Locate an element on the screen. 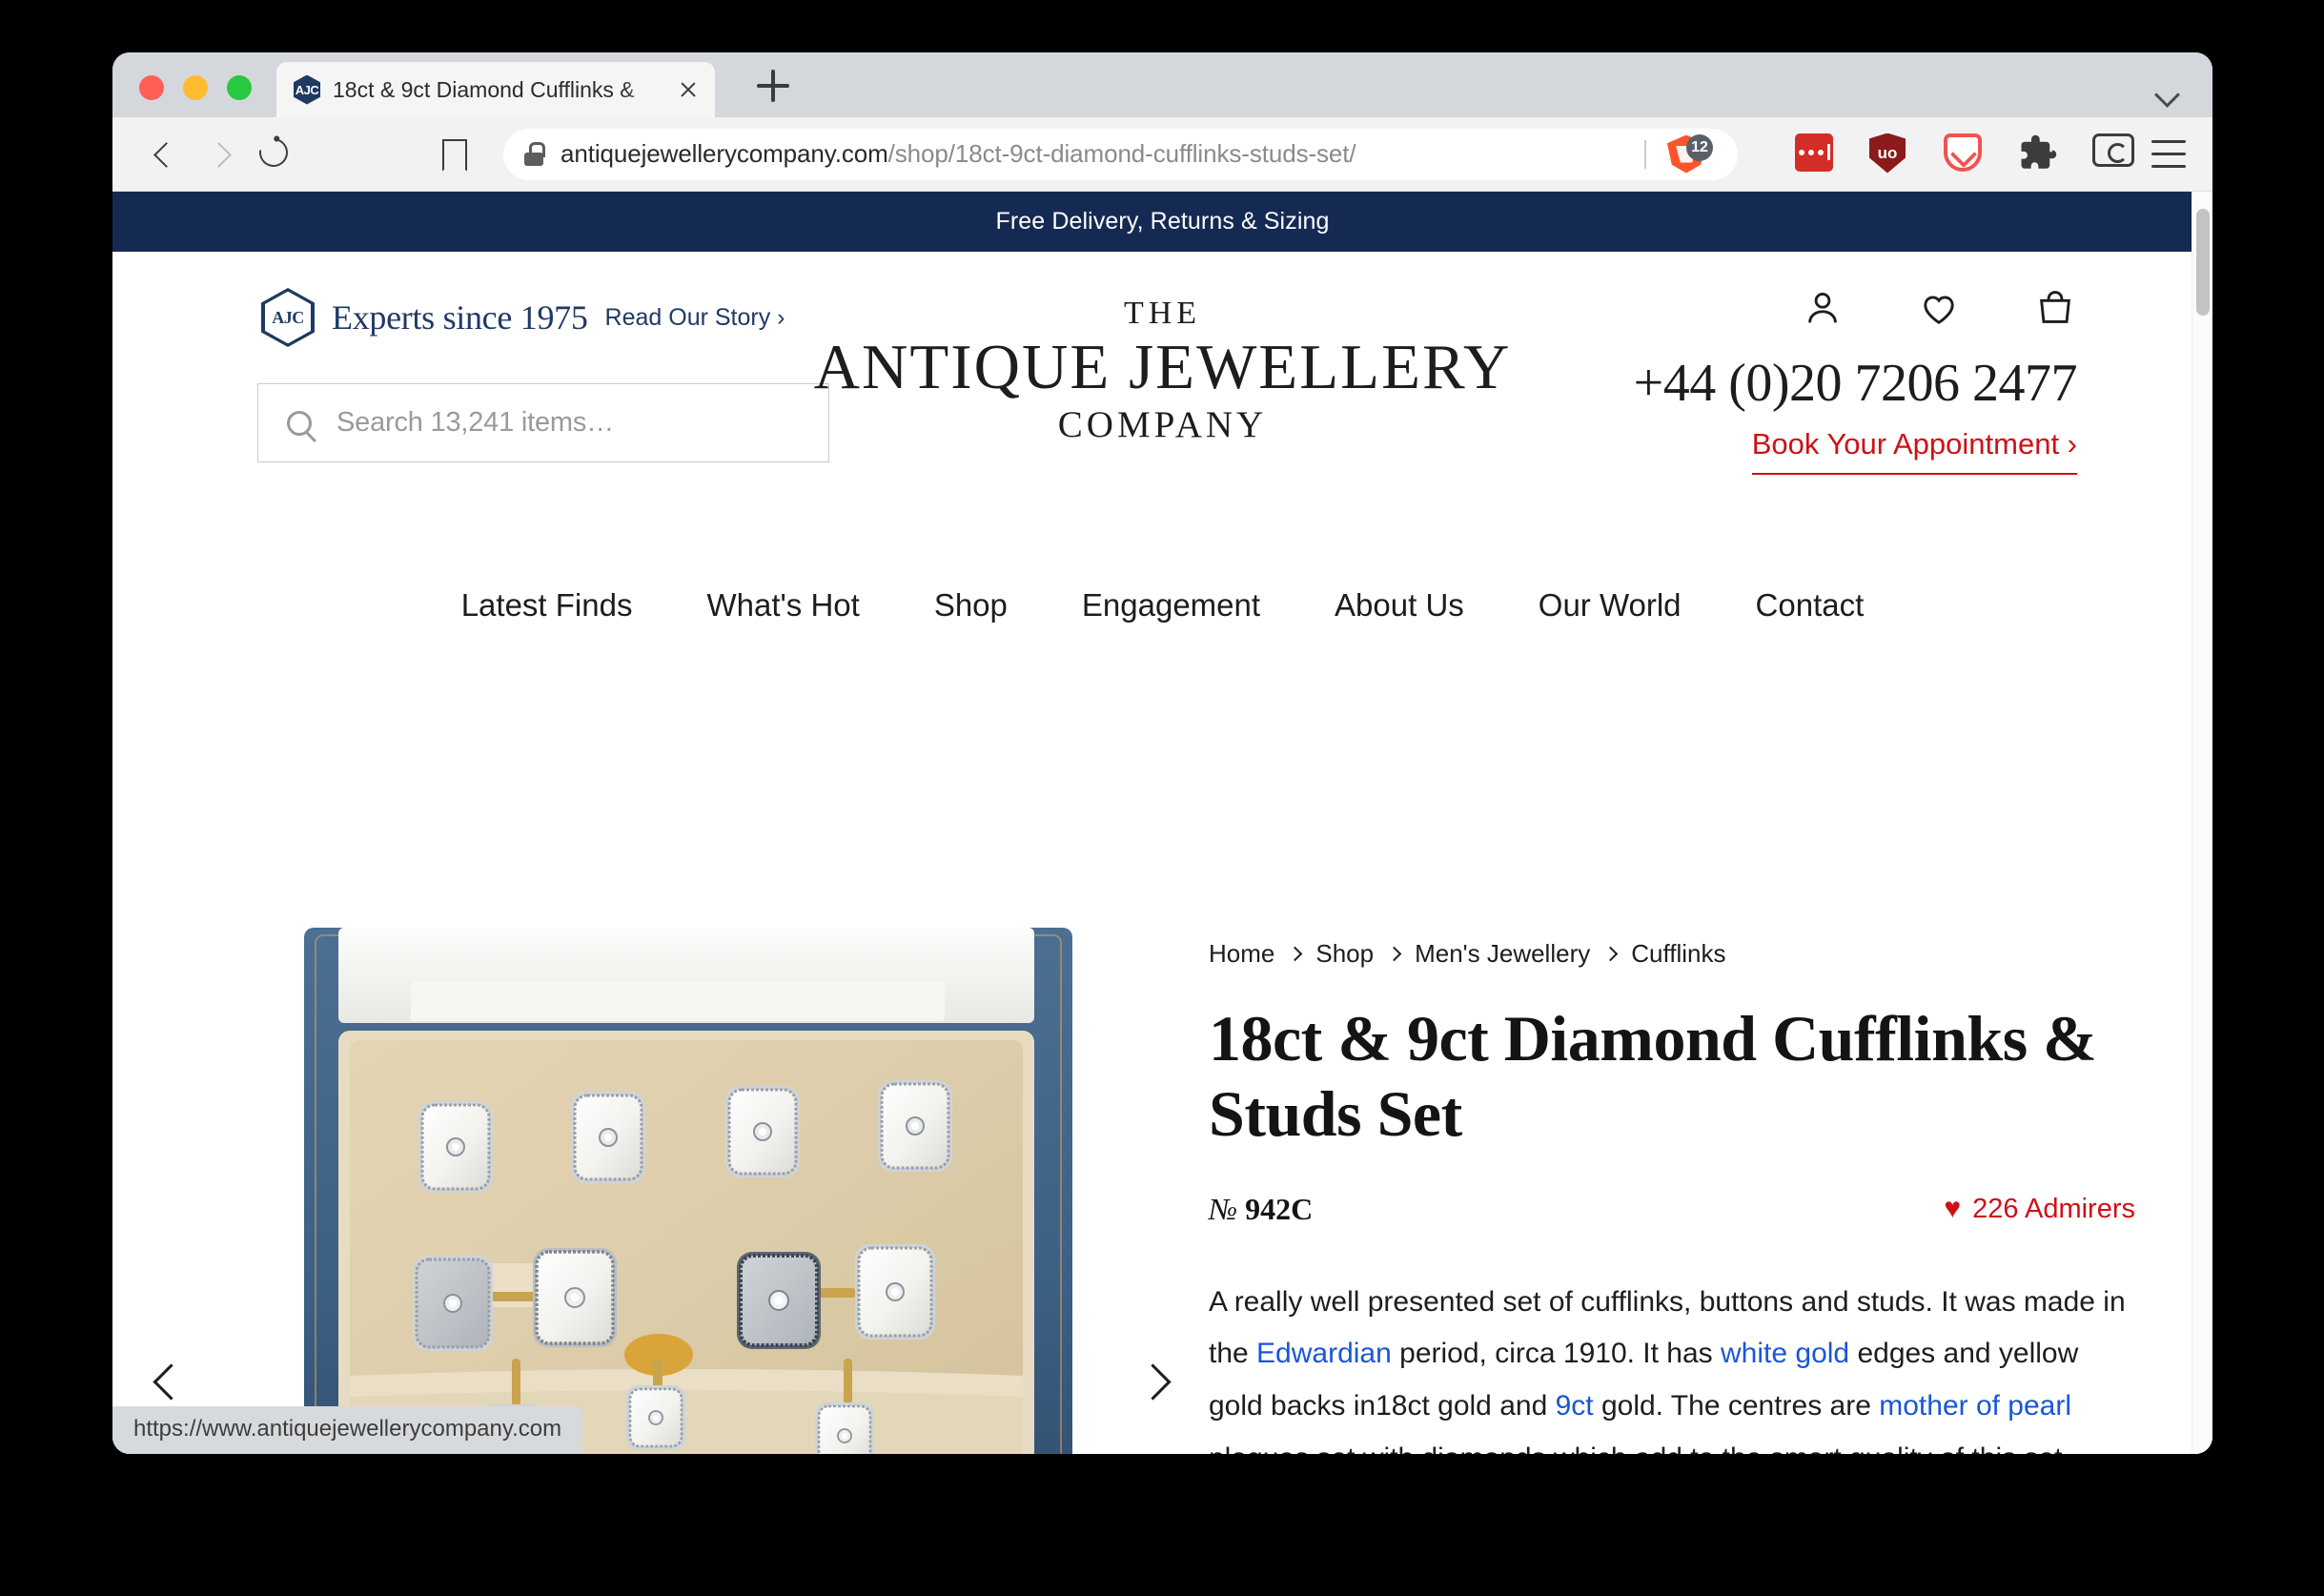 The image size is (2324, 1596). link-9ct: 9ct is located at coordinates (1575, 1406).